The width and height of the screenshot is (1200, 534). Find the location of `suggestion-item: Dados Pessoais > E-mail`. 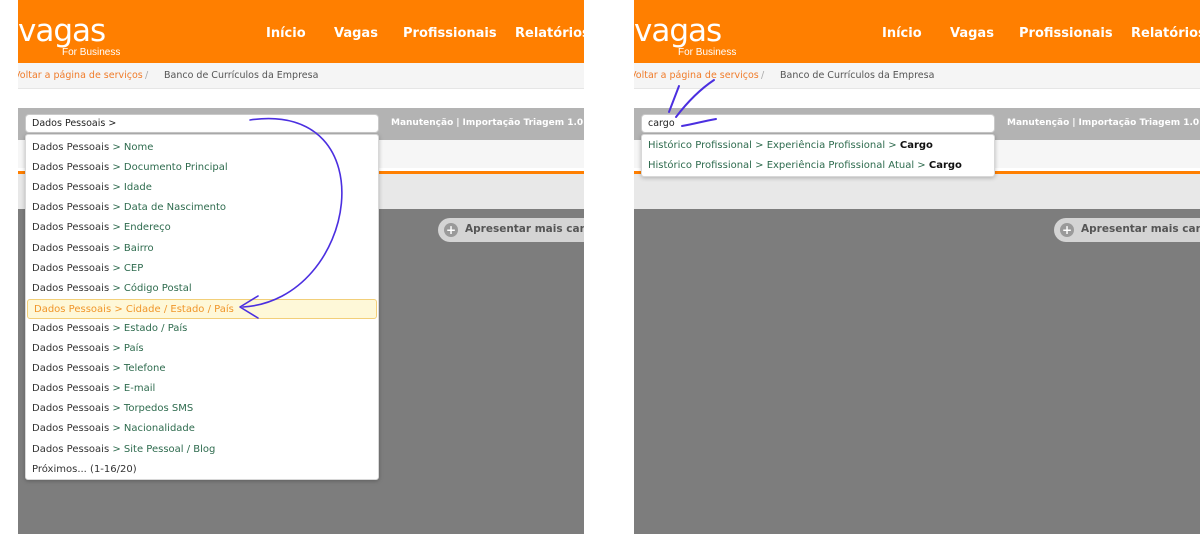

suggestion-item: Dados Pessoais > E-mail is located at coordinates (202, 389).